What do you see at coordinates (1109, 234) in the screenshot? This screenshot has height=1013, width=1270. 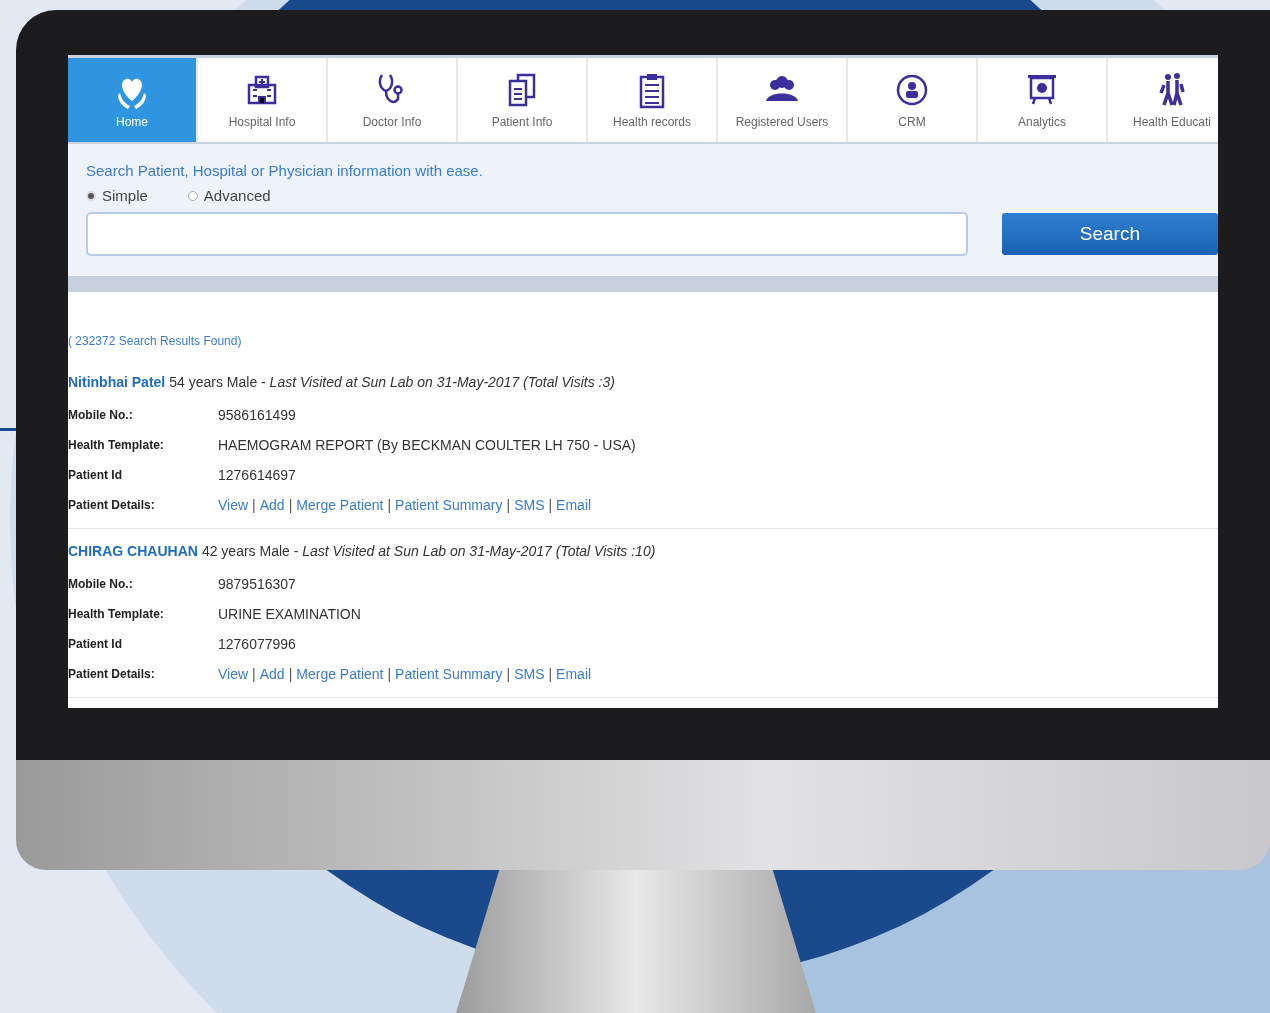 I see `search-button: Search` at bounding box center [1109, 234].